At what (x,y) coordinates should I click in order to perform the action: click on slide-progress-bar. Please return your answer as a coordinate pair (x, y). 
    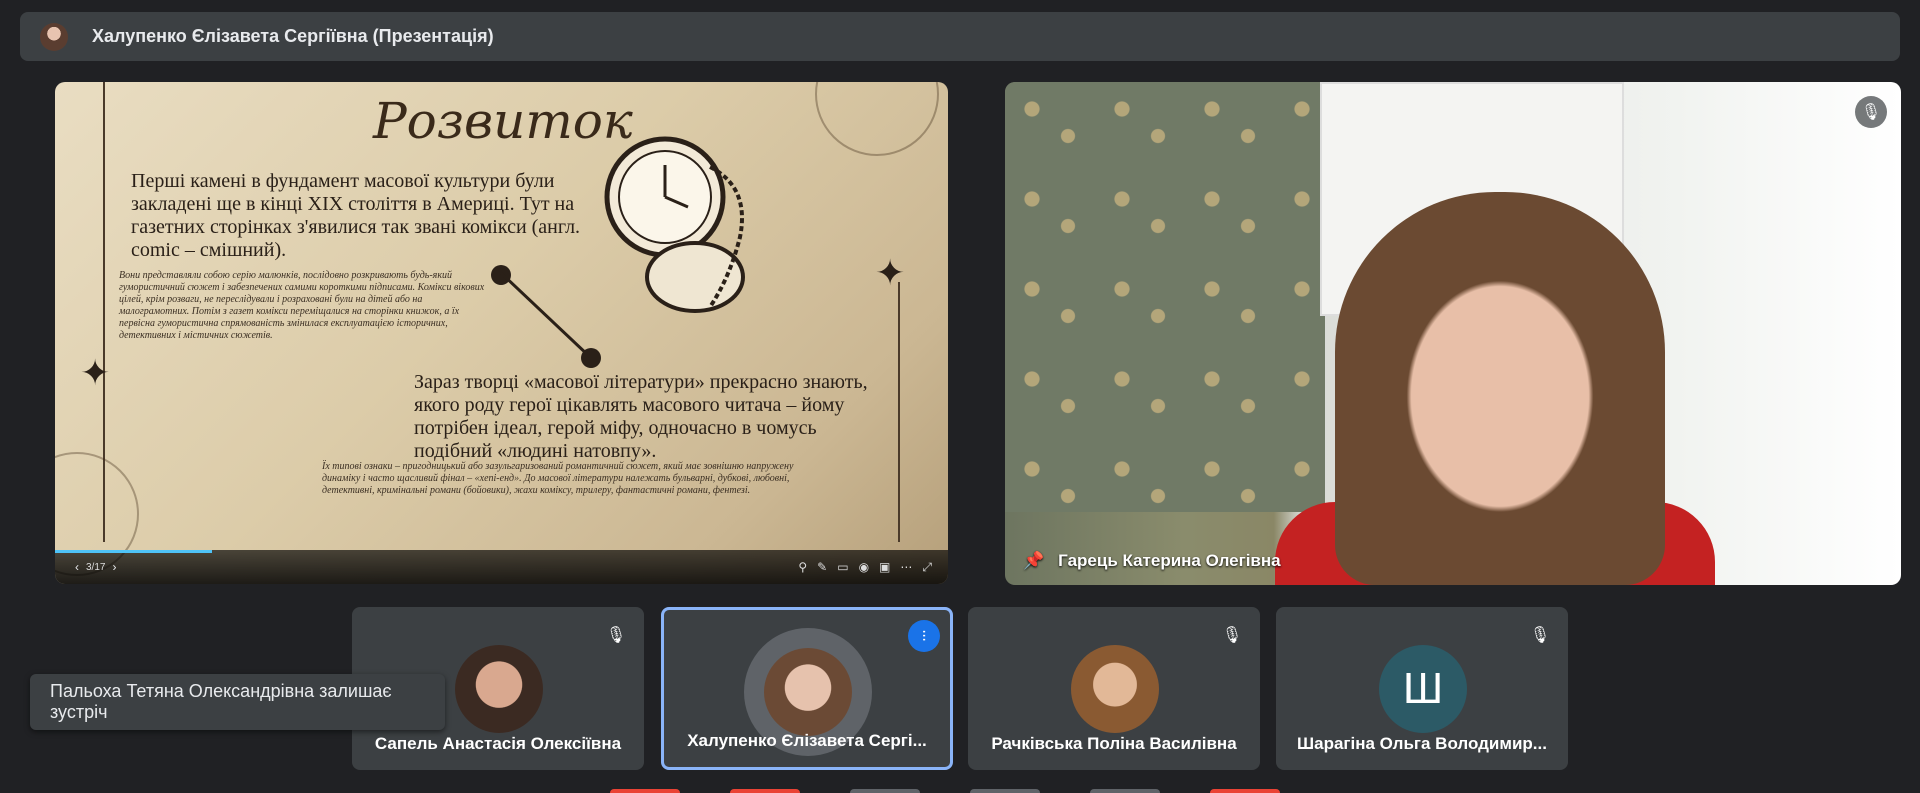
    Looking at the image, I should click on (134, 551).